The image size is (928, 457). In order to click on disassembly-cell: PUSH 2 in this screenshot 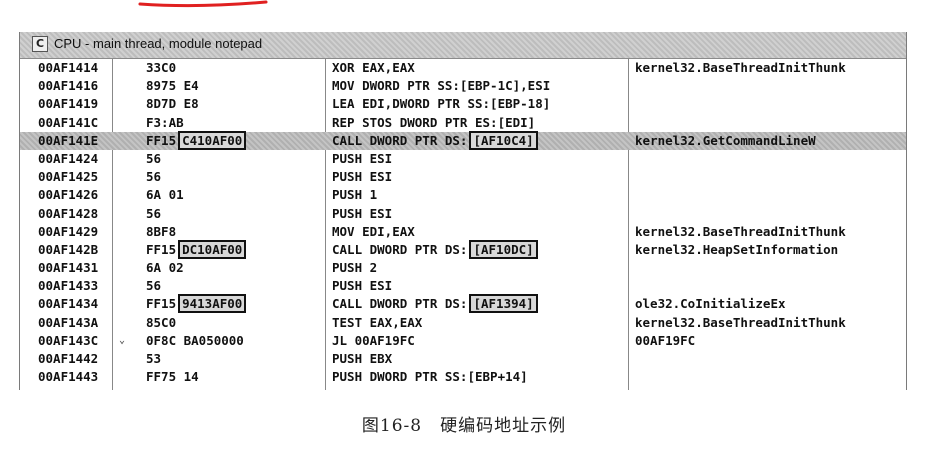, I will do `click(355, 268)`.